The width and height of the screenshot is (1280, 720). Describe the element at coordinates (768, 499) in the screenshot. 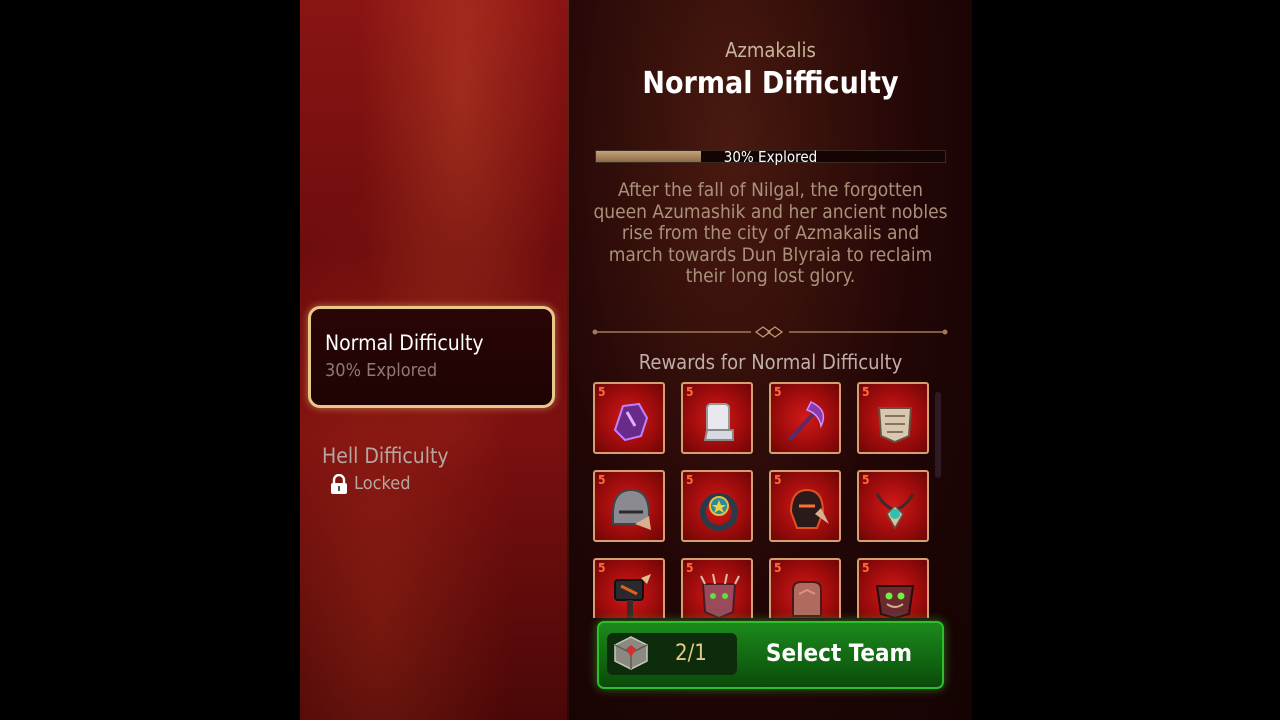

I see `rewards-grid: 555555555555` at that location.